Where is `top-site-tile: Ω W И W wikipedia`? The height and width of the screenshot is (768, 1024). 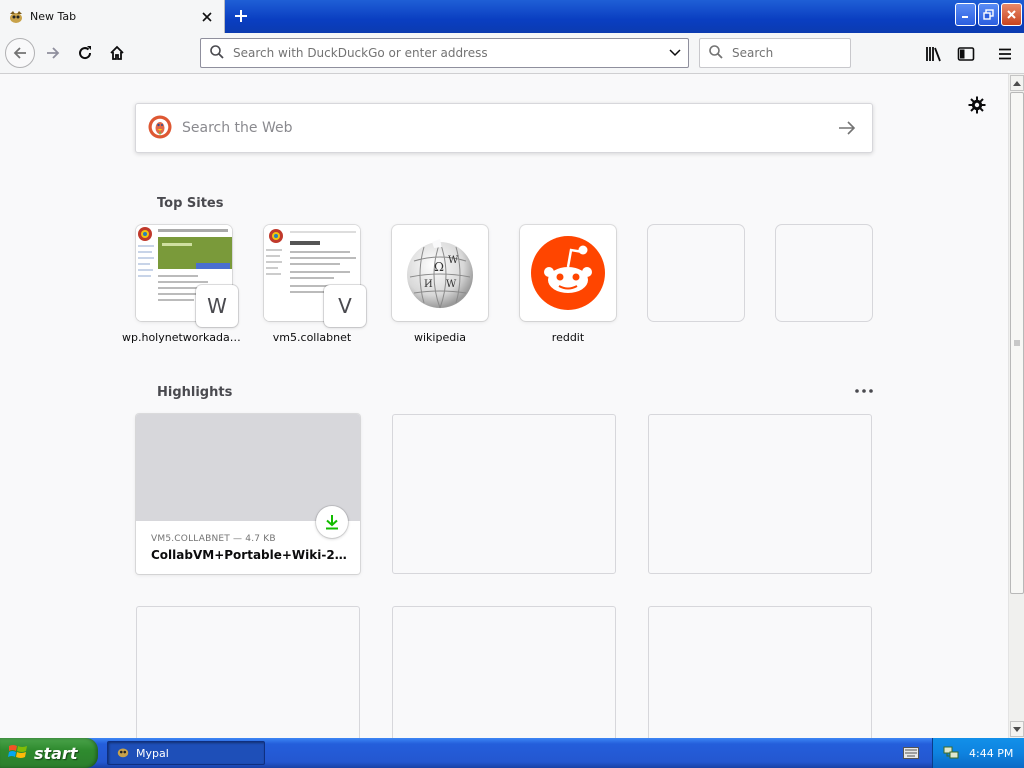
top-site-tile: Ω W И W wikipedia is located at coordinates (440, 284).